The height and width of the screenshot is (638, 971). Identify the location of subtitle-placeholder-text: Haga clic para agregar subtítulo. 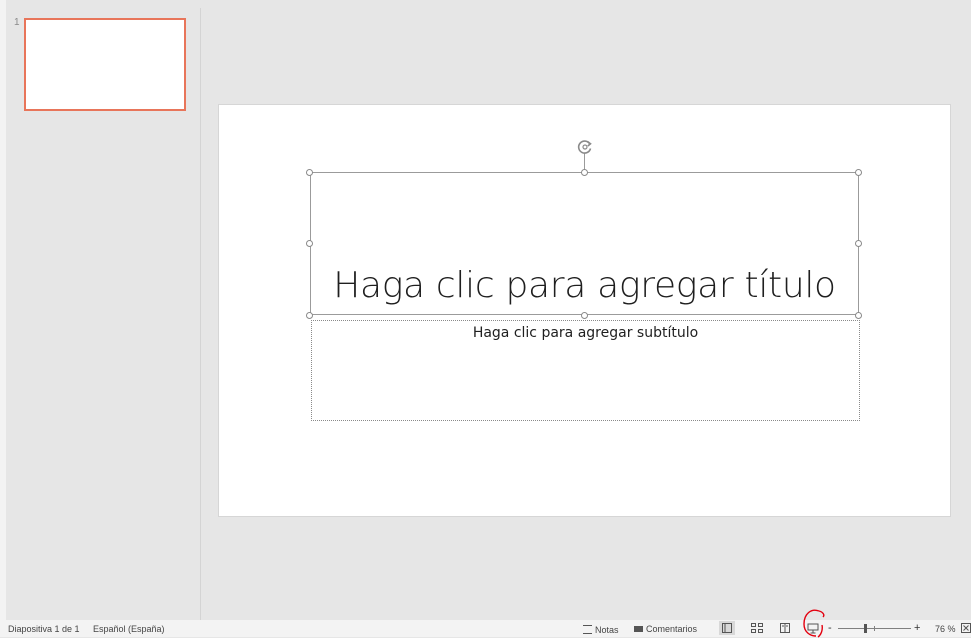
(585, 333).